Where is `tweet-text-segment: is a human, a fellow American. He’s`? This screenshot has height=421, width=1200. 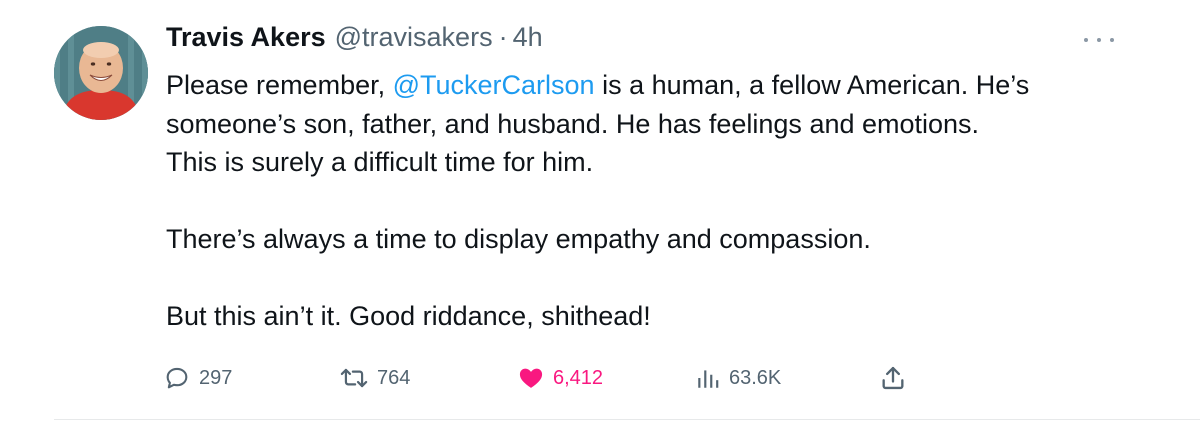 tweet-text-segment: is a human, a fellow American. He’s is located at coordinates (812, 85).